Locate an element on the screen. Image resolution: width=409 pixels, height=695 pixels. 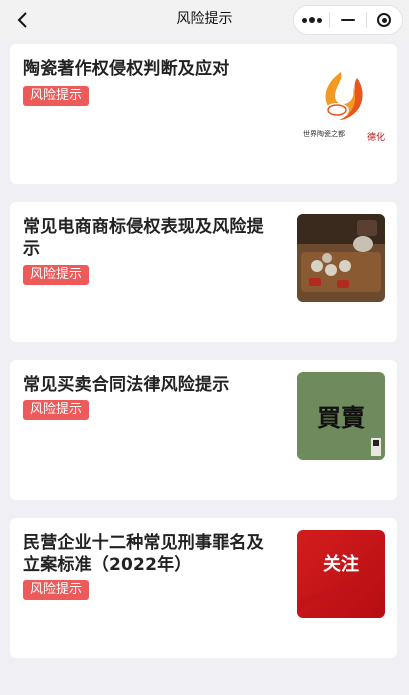
logo-text: 世界陶瓷之都 is located at coordinates (324, 133).